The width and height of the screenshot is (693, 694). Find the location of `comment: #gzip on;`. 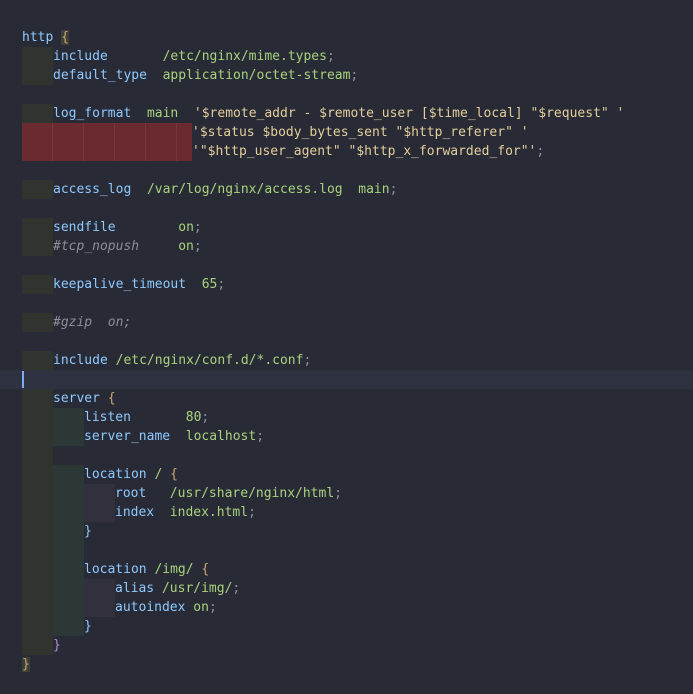

comment: #gzip on; is located at coordinates (92, 322).